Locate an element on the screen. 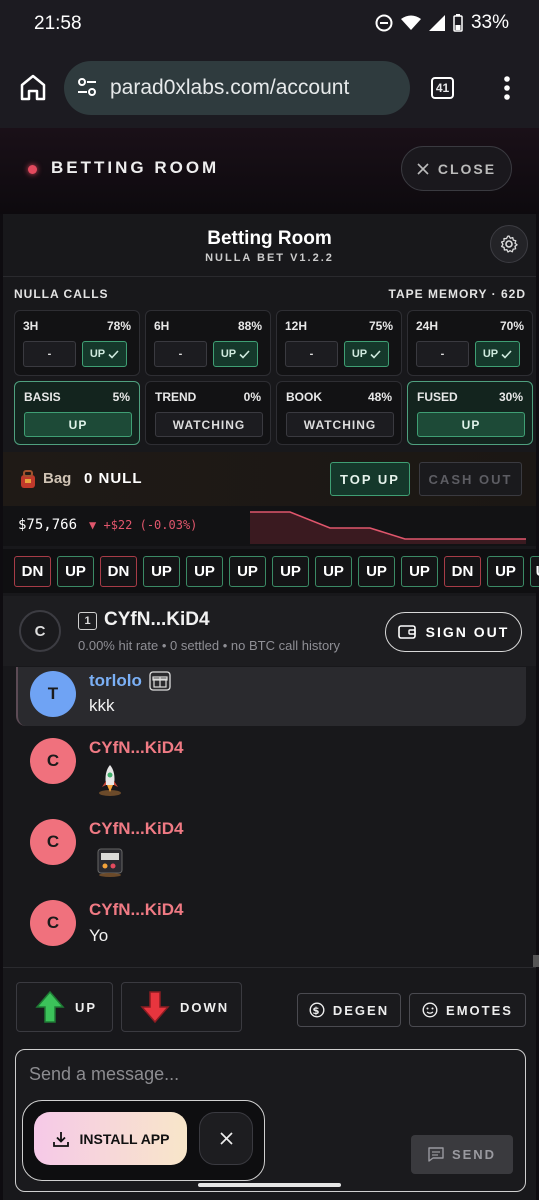  tab-switcher-button: 41 is located at coordinates (442, 88).